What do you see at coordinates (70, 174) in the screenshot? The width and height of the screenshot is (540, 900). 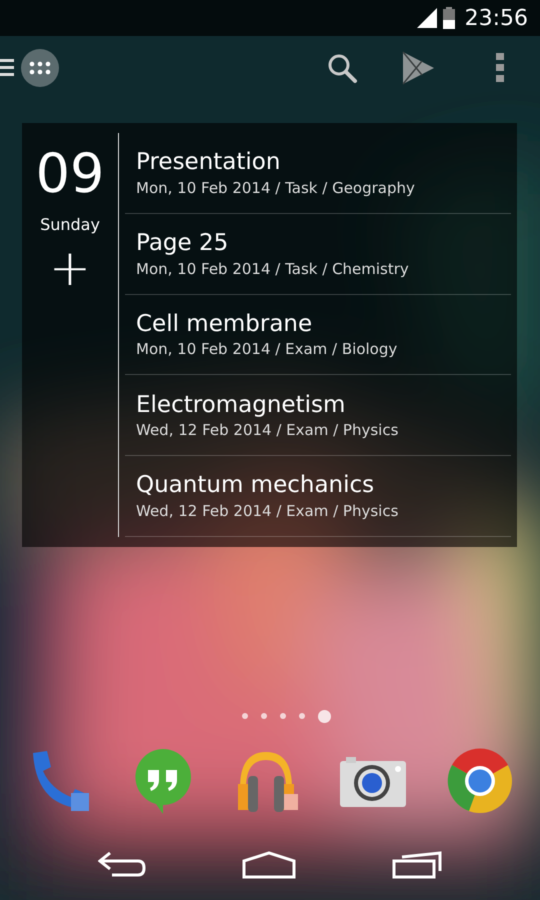 I see `day-number: 09` at bounding box center [70, 174].